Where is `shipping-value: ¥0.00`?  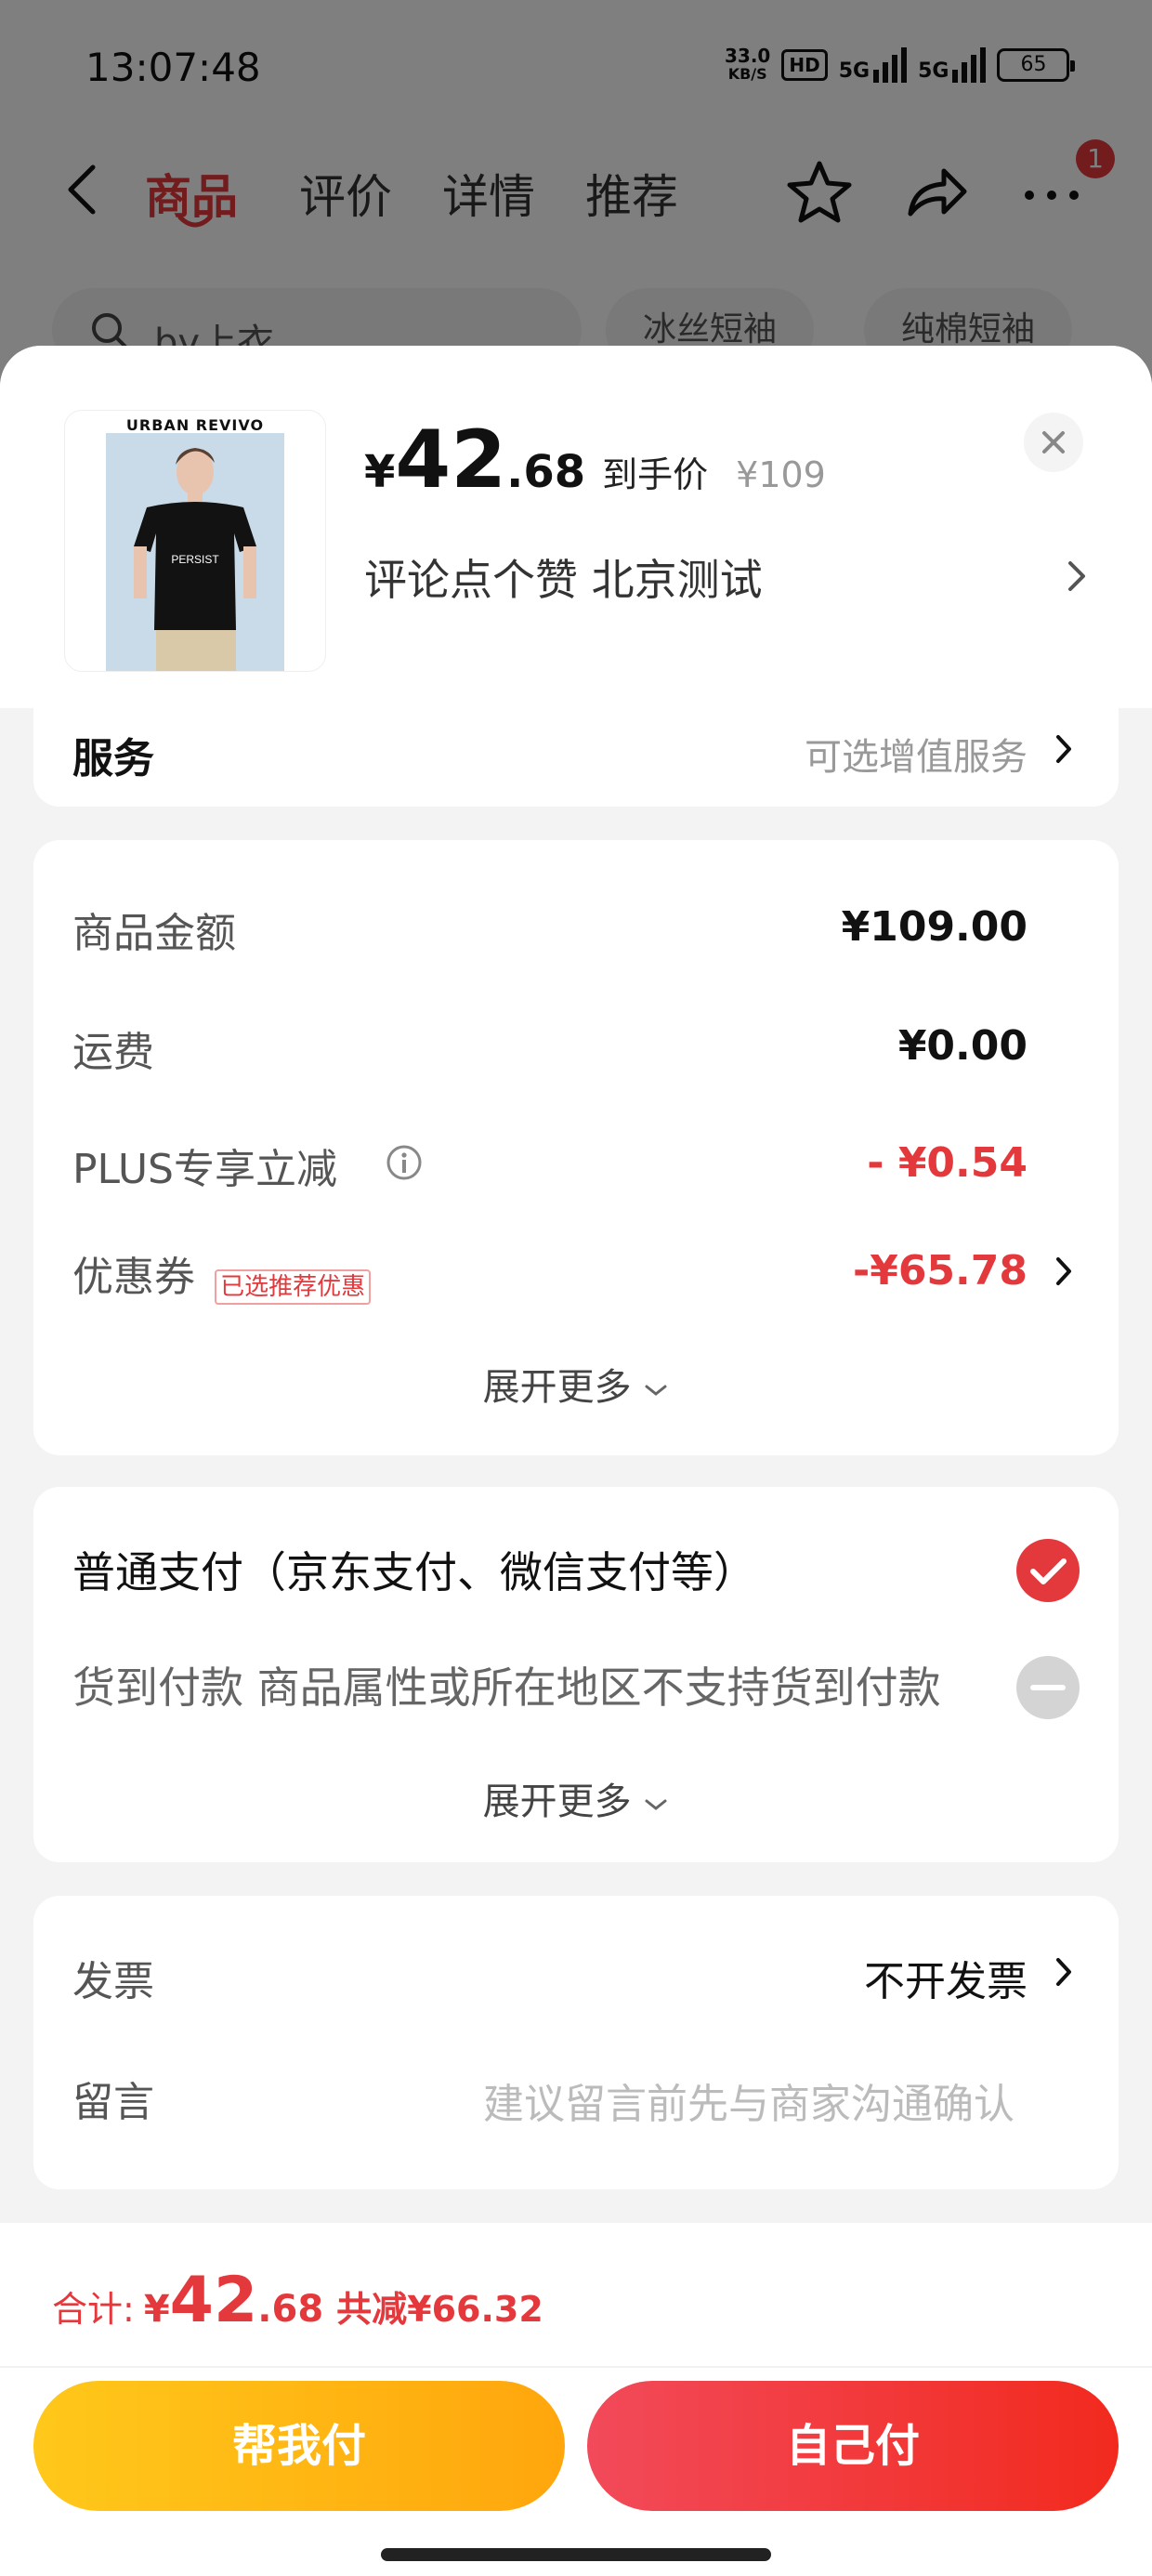 shipping-value: ¥0.00 is located at coordinates (962, 1046).